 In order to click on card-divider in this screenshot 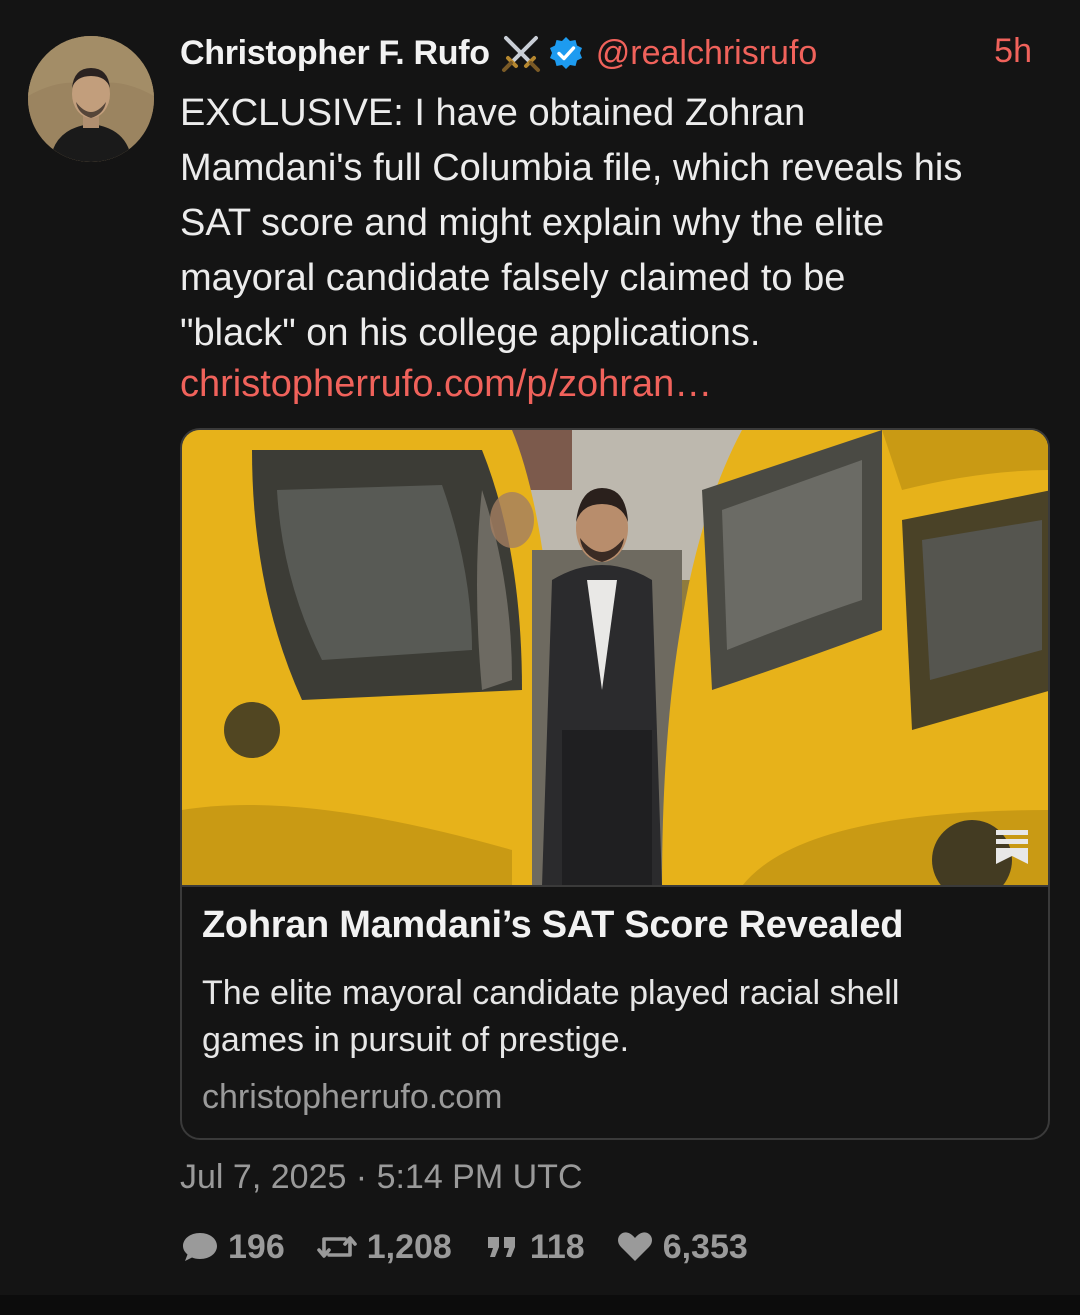, I will do `click(615, 886)`.